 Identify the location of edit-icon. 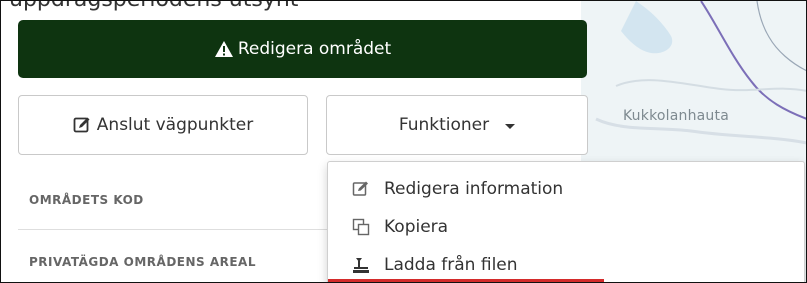
(360, 188).